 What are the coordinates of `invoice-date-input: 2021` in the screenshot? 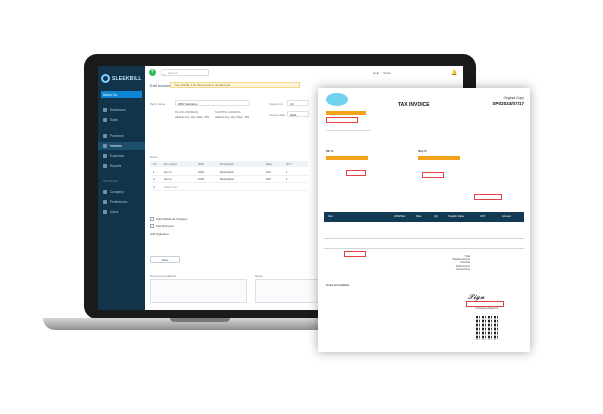 It's located at (298, 114).